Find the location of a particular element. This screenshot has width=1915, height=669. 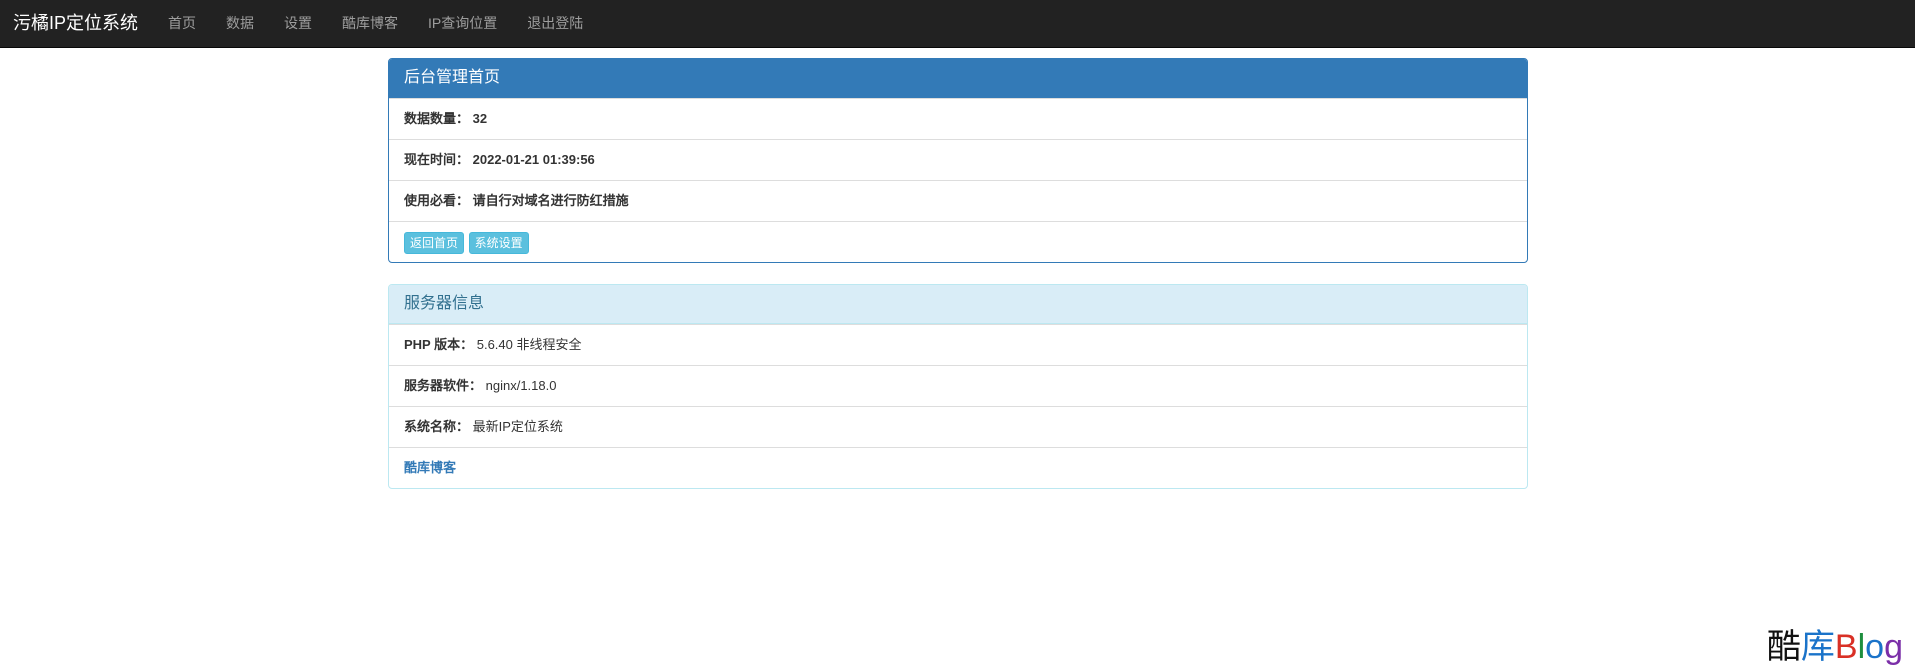

php-version-value: 5.6.40 非线程安全 is located at coordinates (529, 344).